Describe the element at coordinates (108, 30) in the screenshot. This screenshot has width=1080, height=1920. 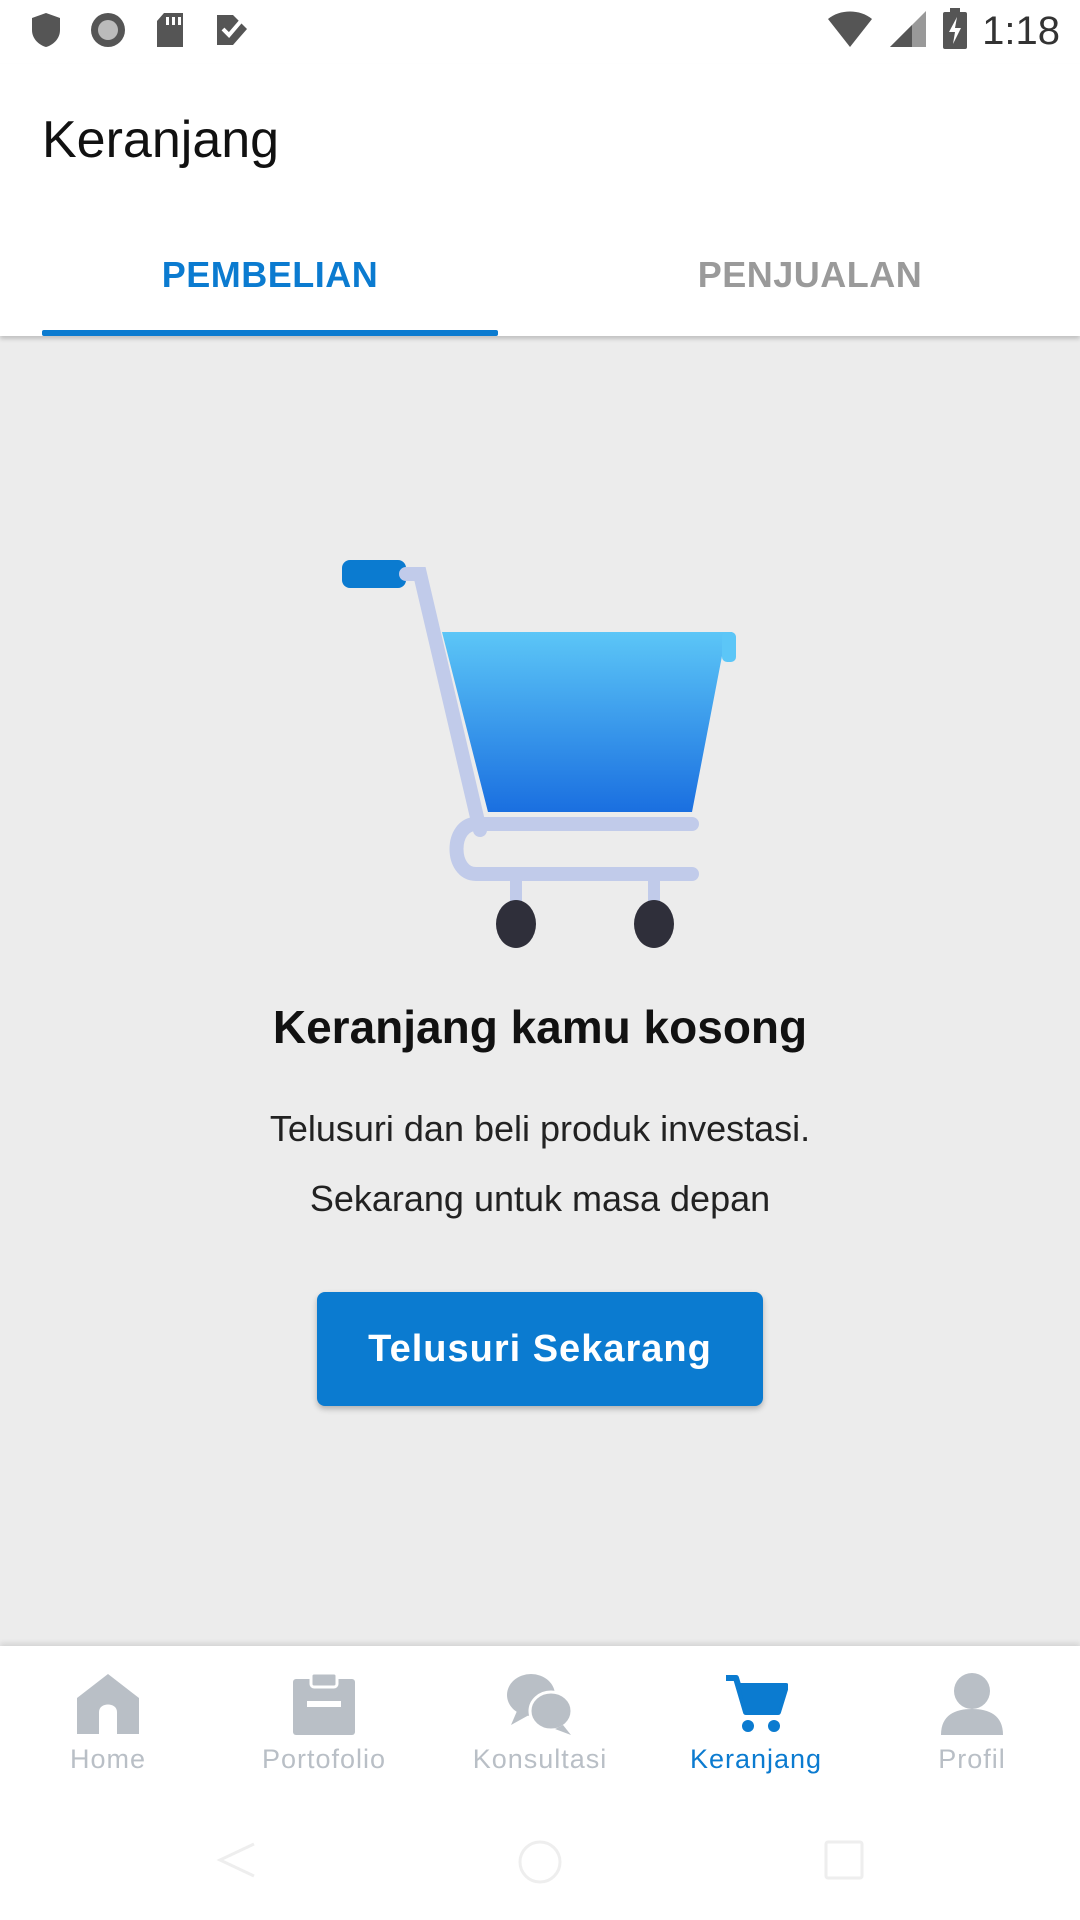
I see `circle-icon` at that location.